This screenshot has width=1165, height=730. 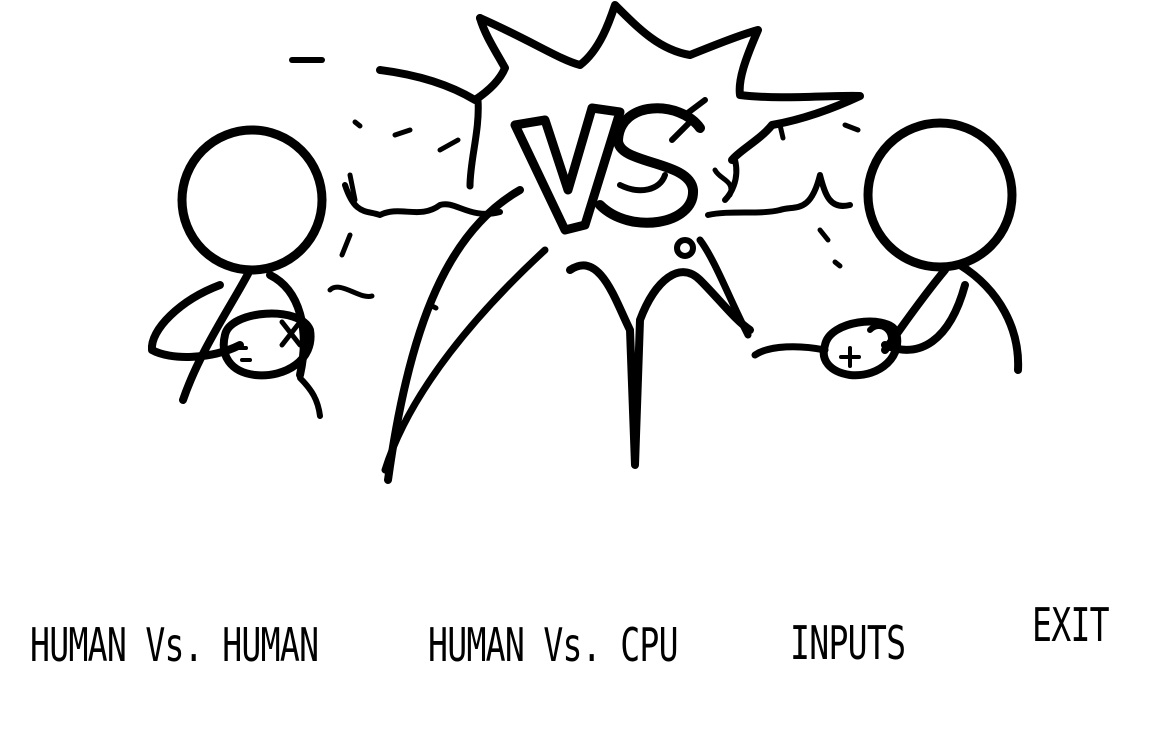 I want to click on menu-item-human-vs-human: HUMAN Vs. HUMAN, so click(x=174, y=645).